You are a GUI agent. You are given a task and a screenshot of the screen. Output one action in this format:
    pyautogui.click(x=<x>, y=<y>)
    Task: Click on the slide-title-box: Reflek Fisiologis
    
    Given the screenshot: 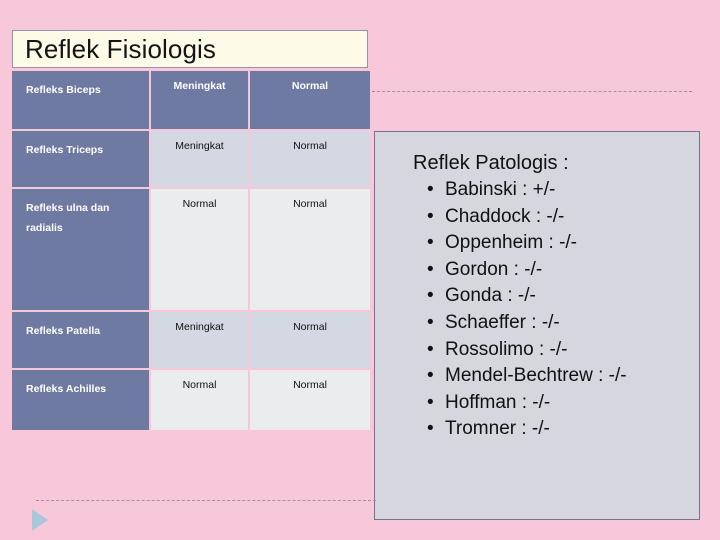 What is the action you would take?
    pyautogui.click(x=190, y=49)
    